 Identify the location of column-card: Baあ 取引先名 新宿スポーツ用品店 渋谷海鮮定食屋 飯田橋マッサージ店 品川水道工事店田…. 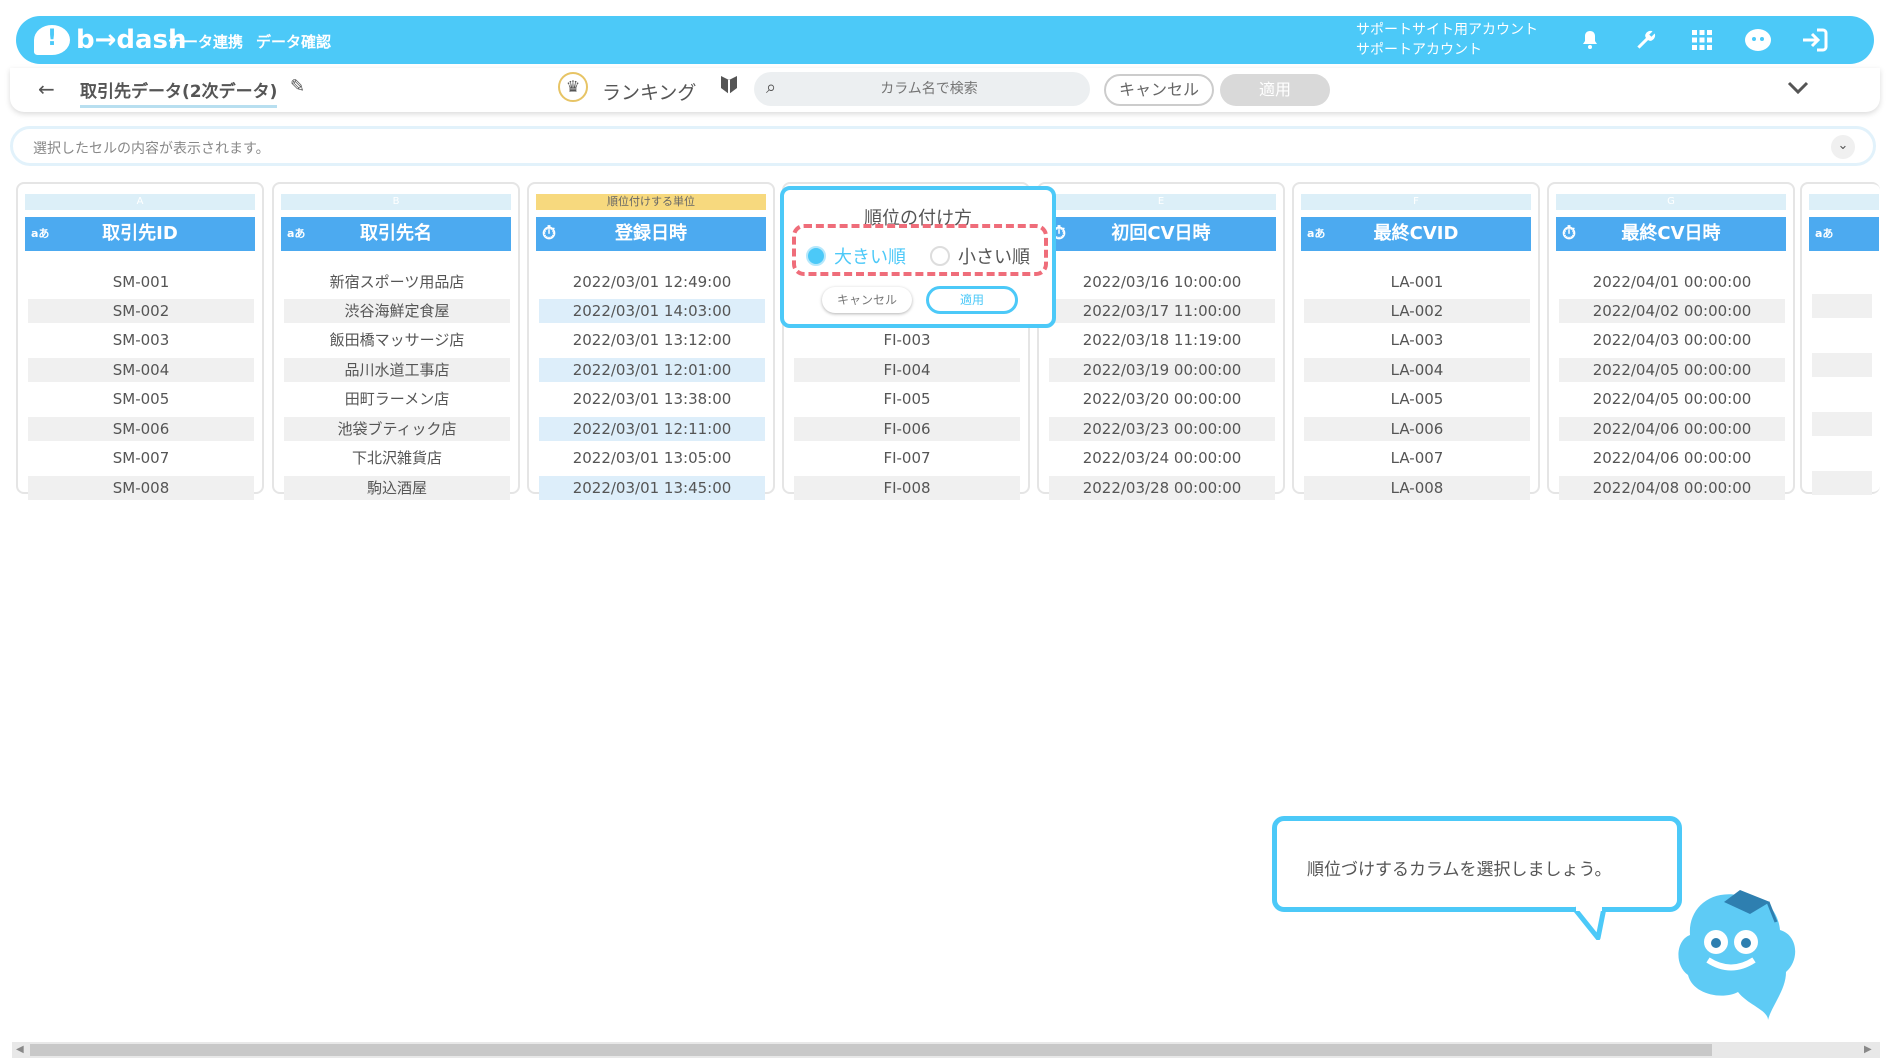
(396, 341).